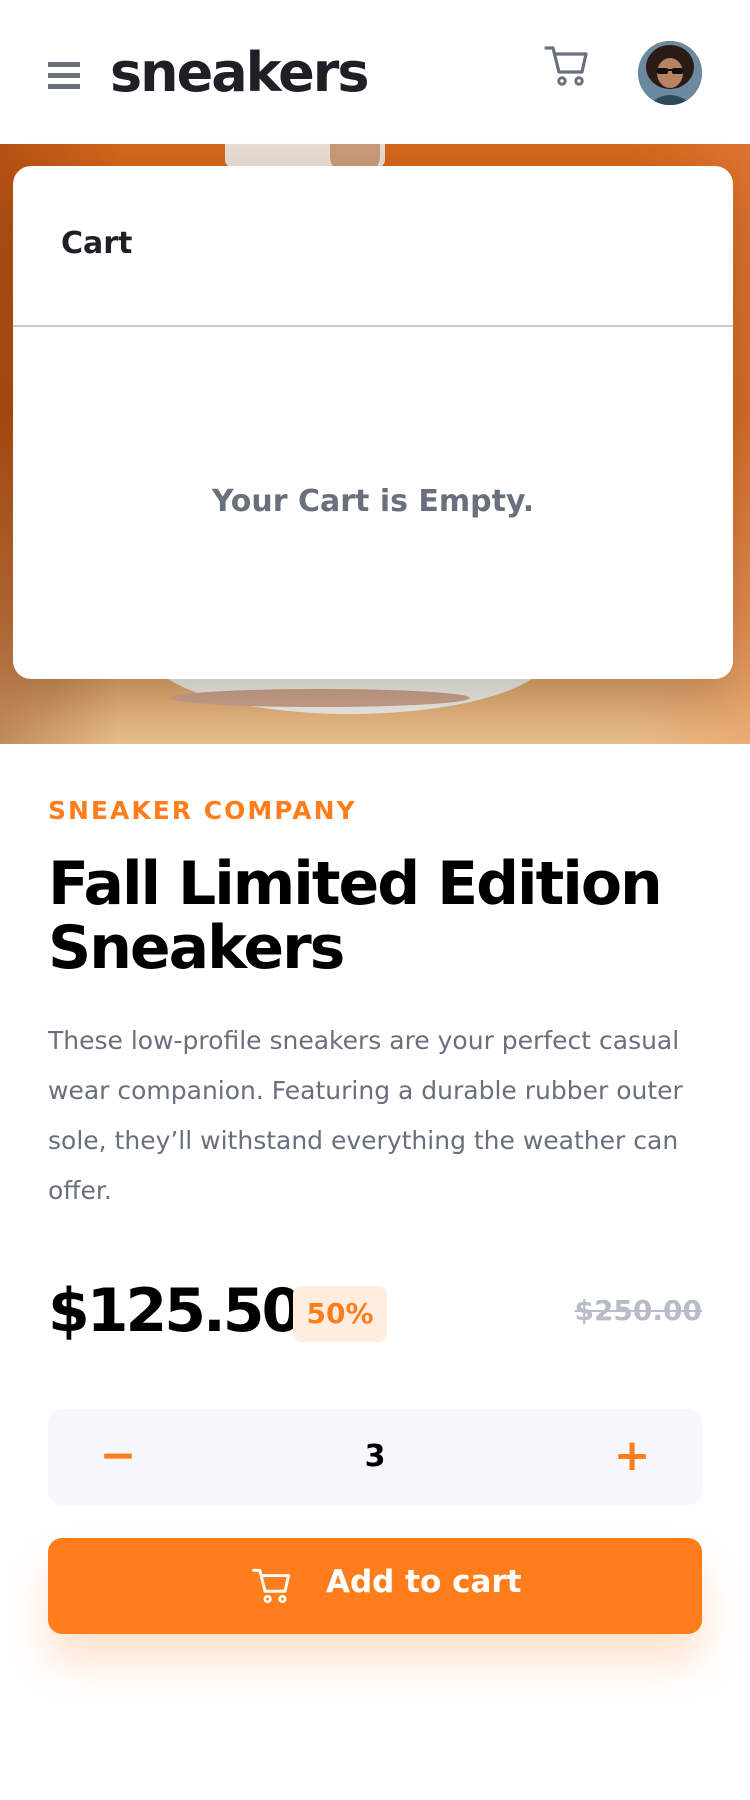 This screenshot has height=1800, width=750. What do you see at coordinates (355, 916) in the screenshot?
I see `product-title: Fall Limited Edition Sneakers` at bounding box center [355, 916].